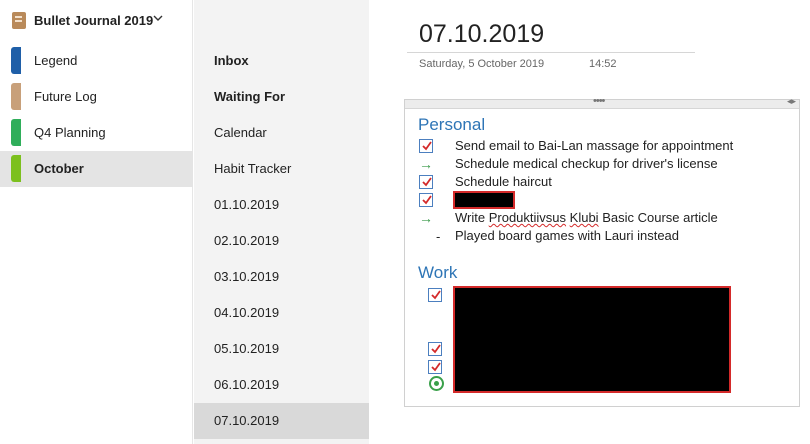 This screenshot has height=444, width=810. Describe the element at coordinates (56, 60) in the screenshot. I see `section-label: Legend` at that location.